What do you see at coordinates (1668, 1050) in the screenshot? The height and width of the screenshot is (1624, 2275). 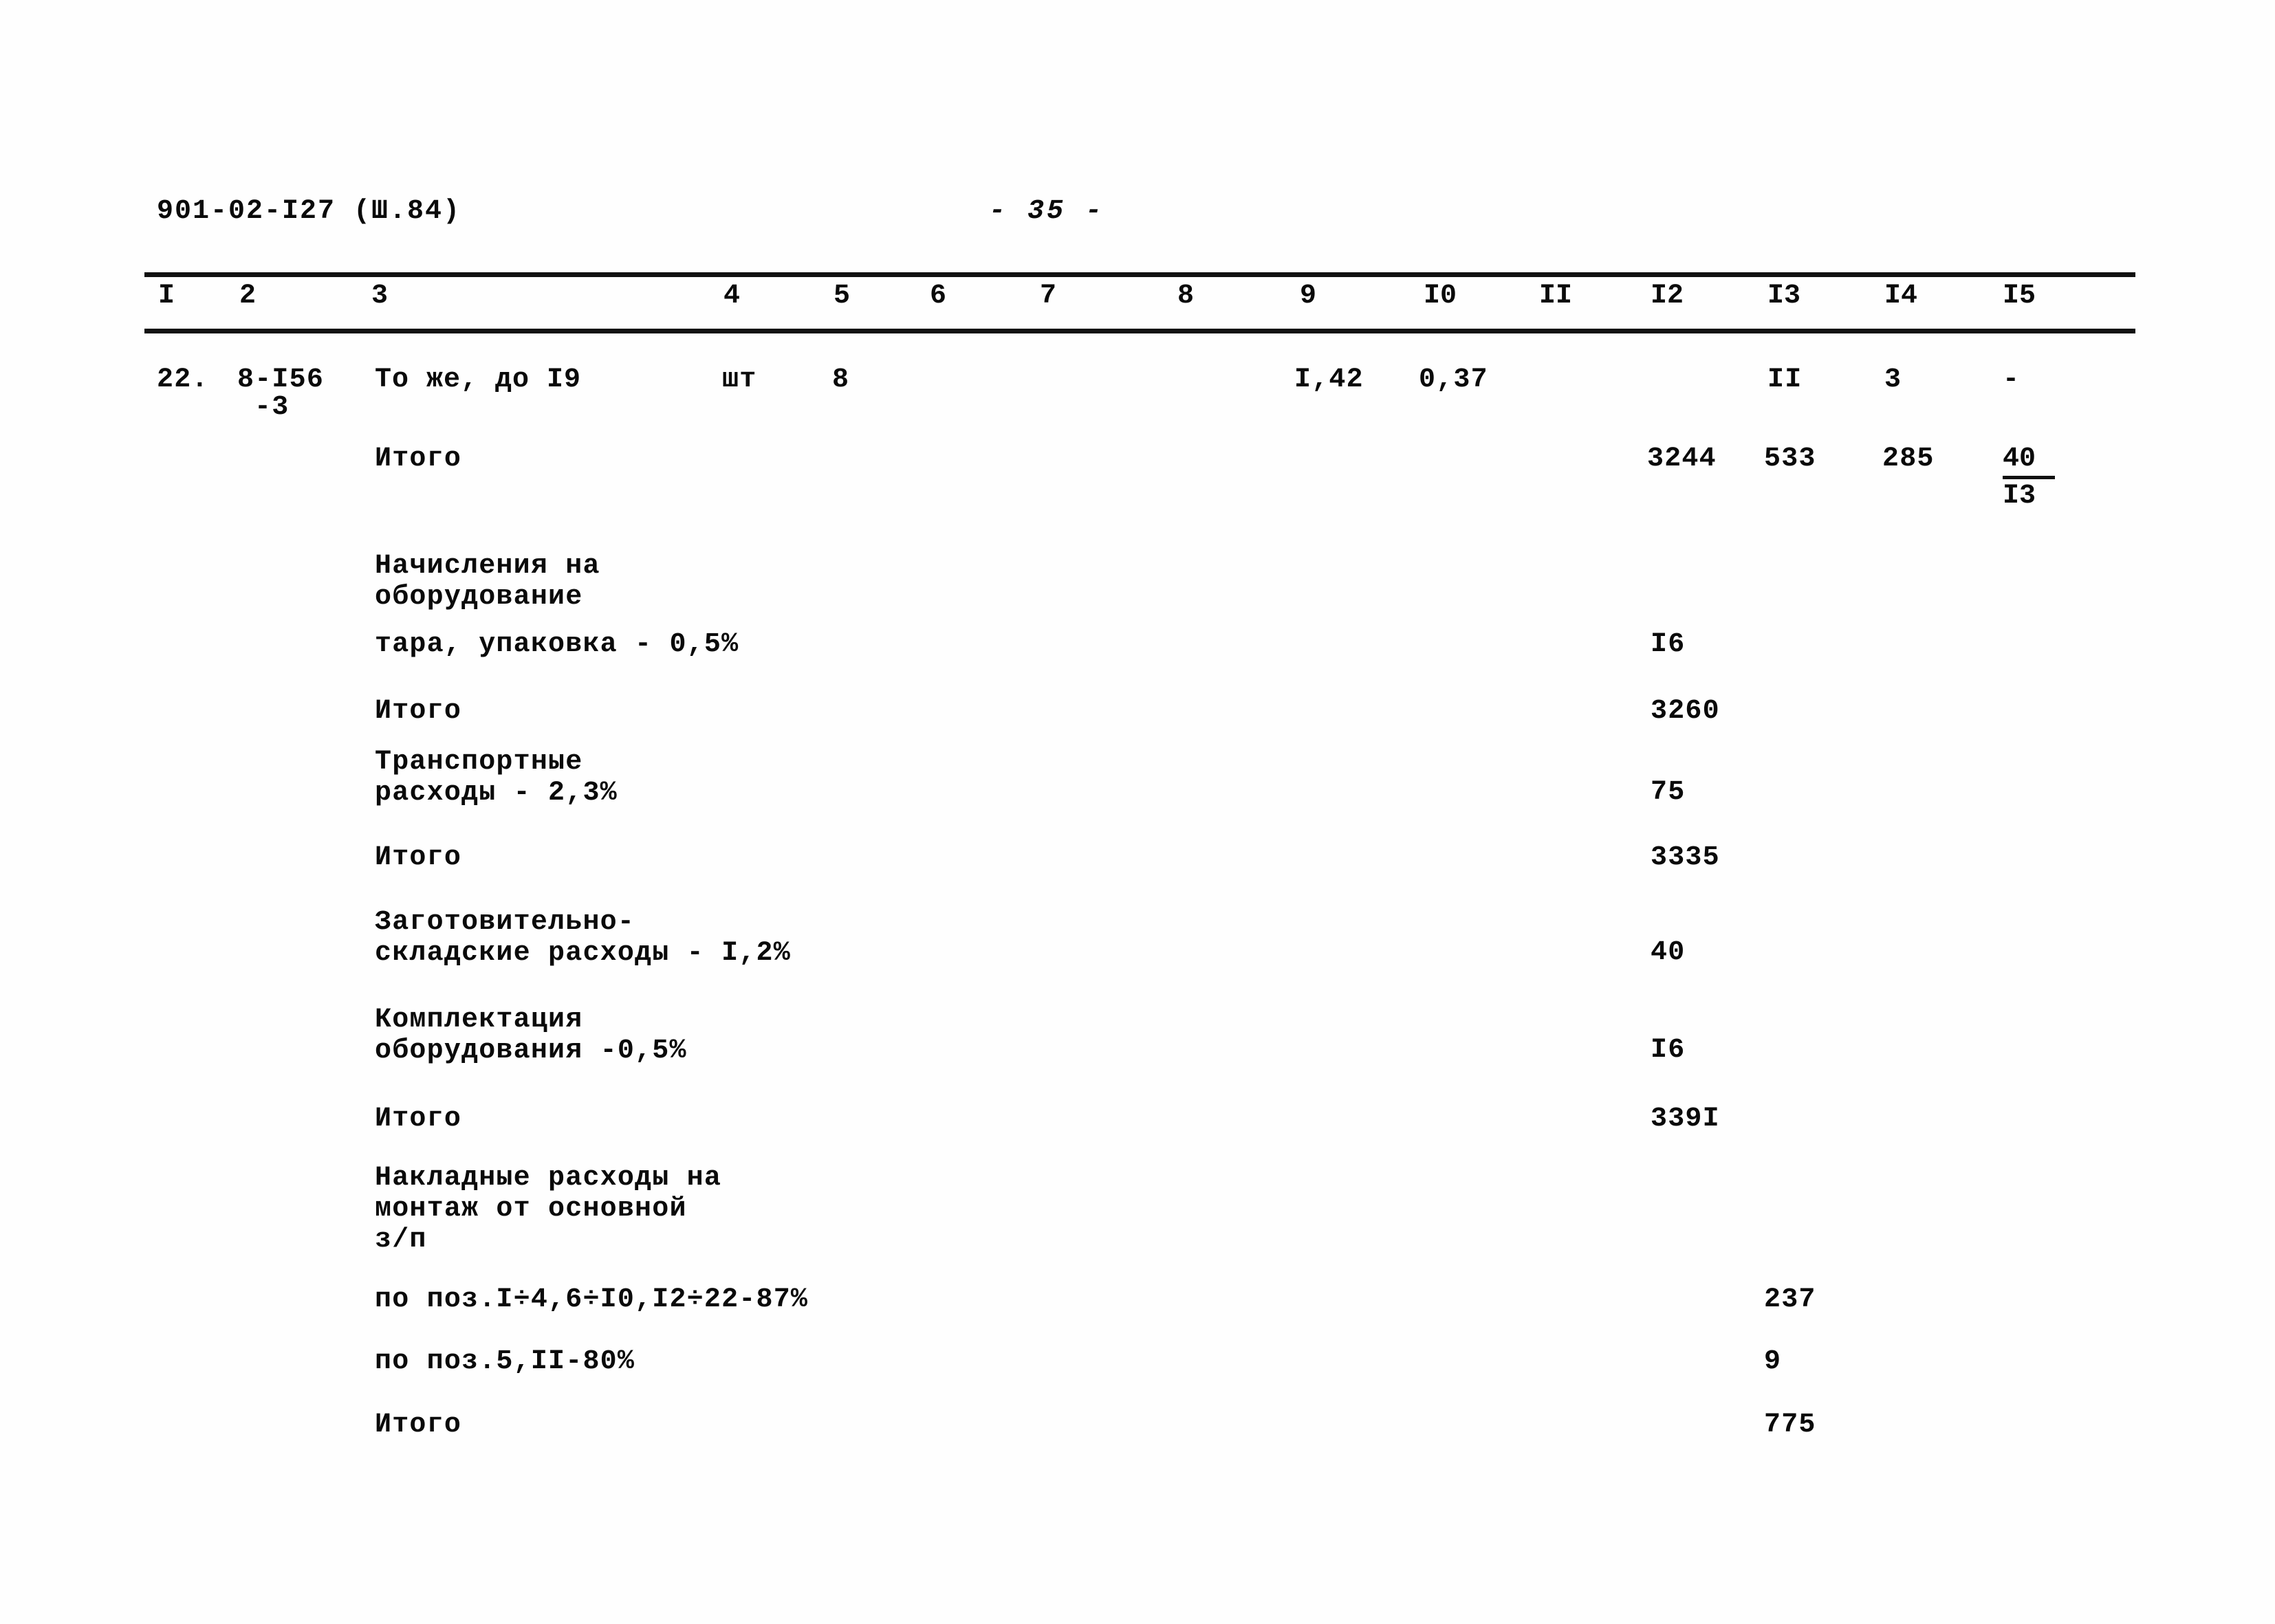 I see `completion-row-col12: I6` at bounding box center [1668, 1050].